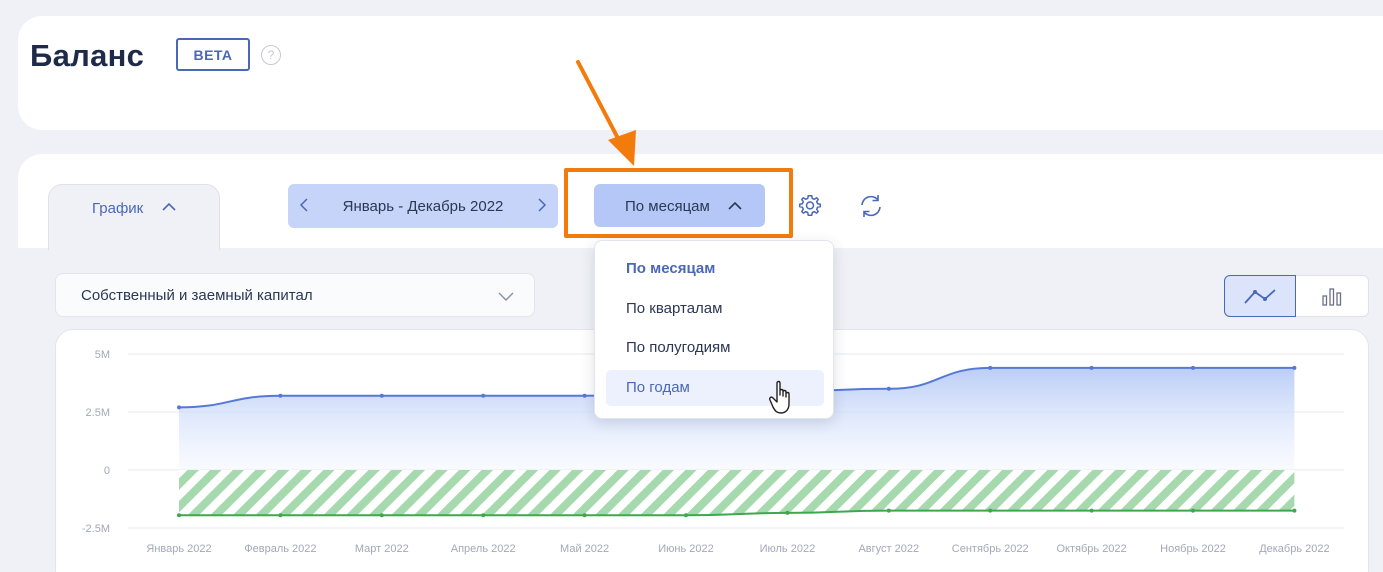 The image size is (1383, 572). What do you see at coordinates (107, 471) in the screenshot?
I see `y-tick-label: 0` at bounding box center [107, 471].